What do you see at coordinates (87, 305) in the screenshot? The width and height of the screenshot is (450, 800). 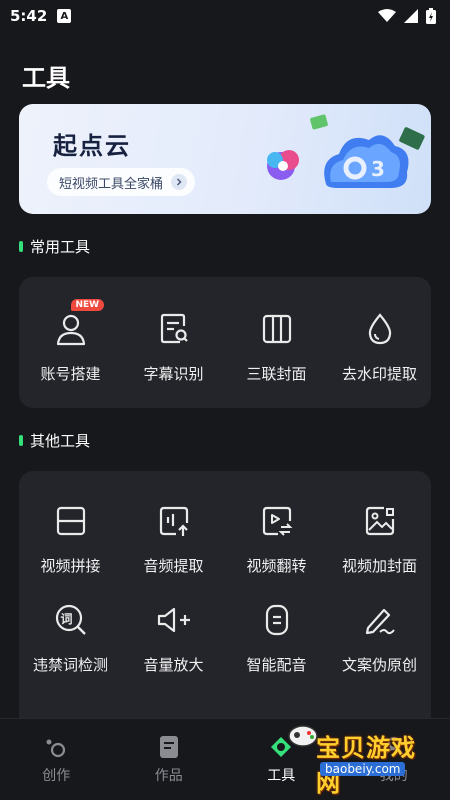 I see `new-badge: NEW` at bounding box center [87, 305].